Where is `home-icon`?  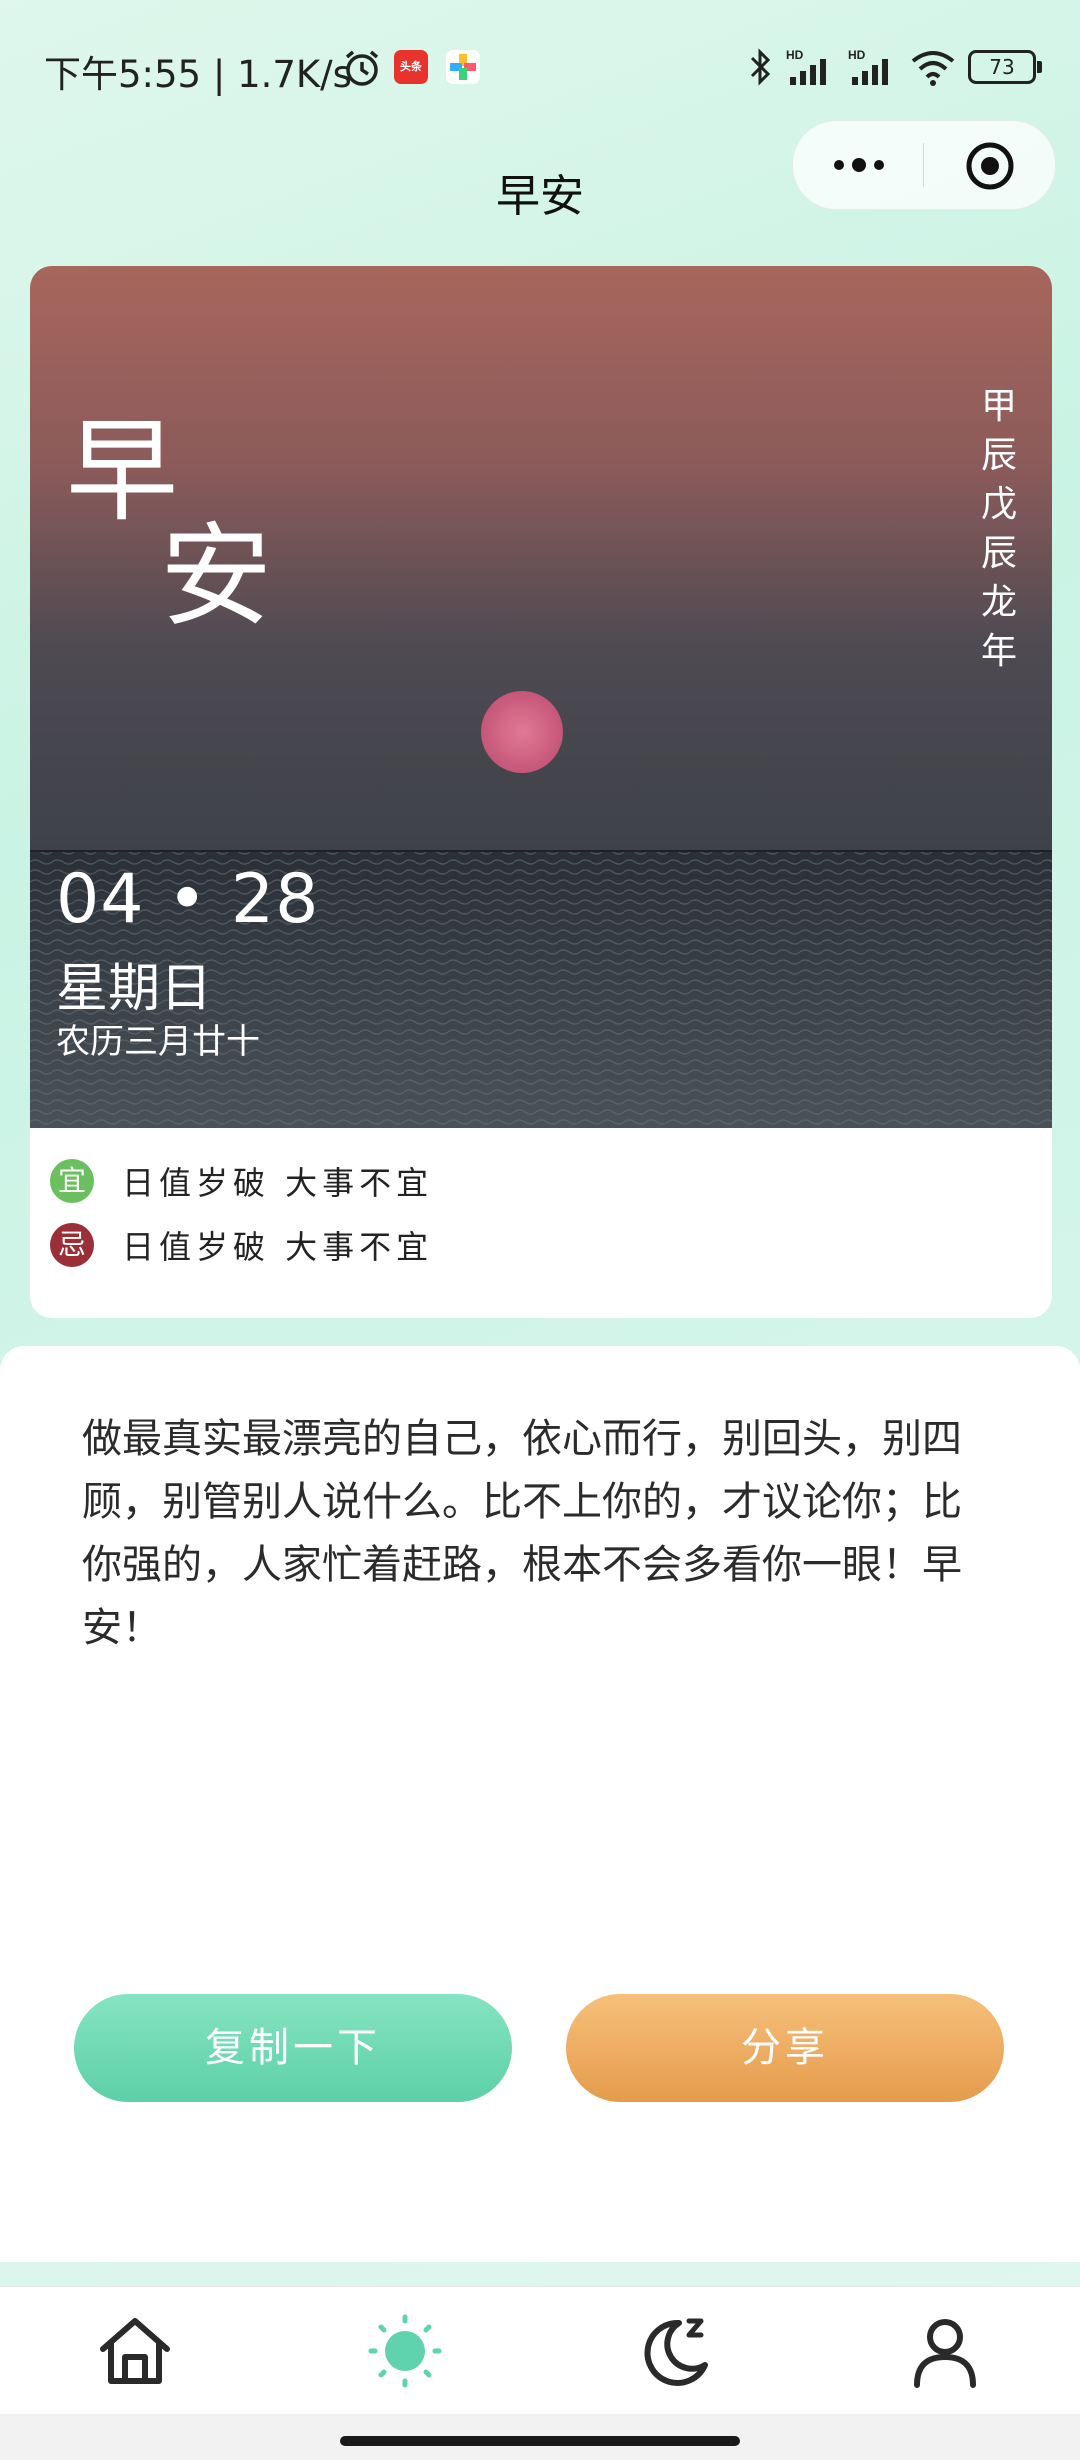
home-icon is located at coordinates (135, 2351).